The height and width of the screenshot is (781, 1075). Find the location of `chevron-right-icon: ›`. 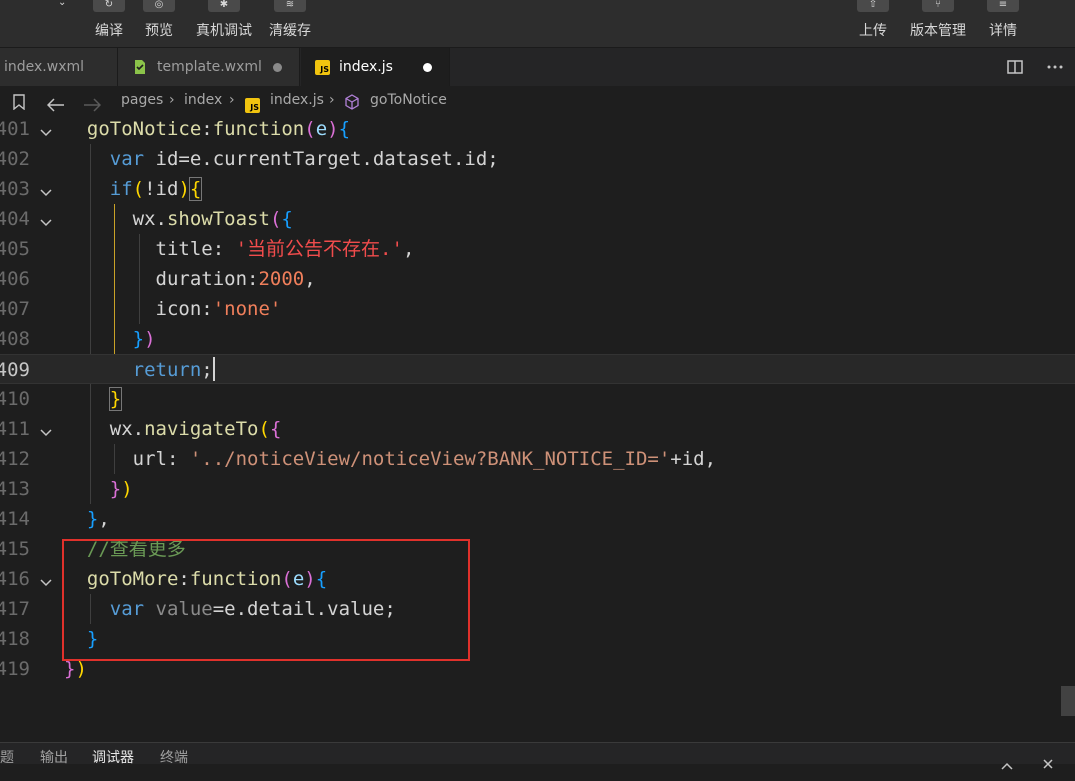

chevron-right-icon: › is located at coordinates (232, 100).